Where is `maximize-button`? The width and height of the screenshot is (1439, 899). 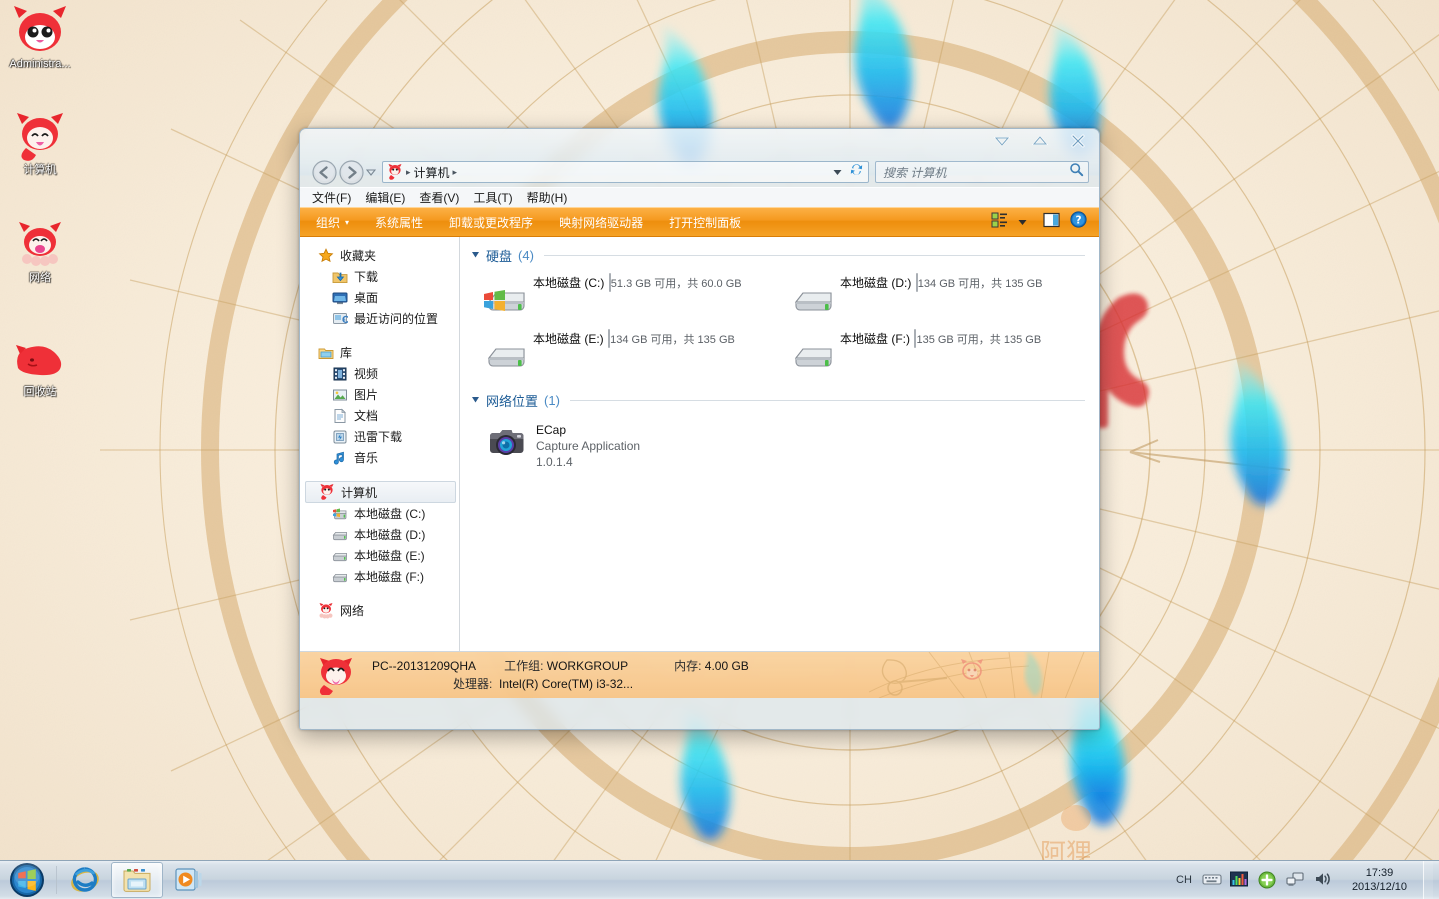 maximize-button is located at coordinates (1040, 141).